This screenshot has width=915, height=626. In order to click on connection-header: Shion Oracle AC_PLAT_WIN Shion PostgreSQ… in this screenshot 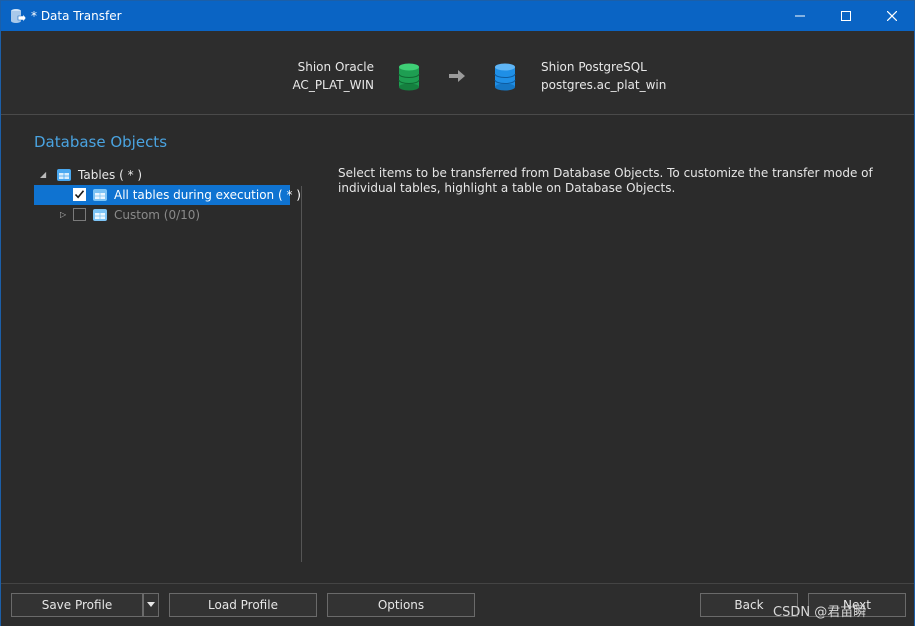, I will do `click(457, 73)`.